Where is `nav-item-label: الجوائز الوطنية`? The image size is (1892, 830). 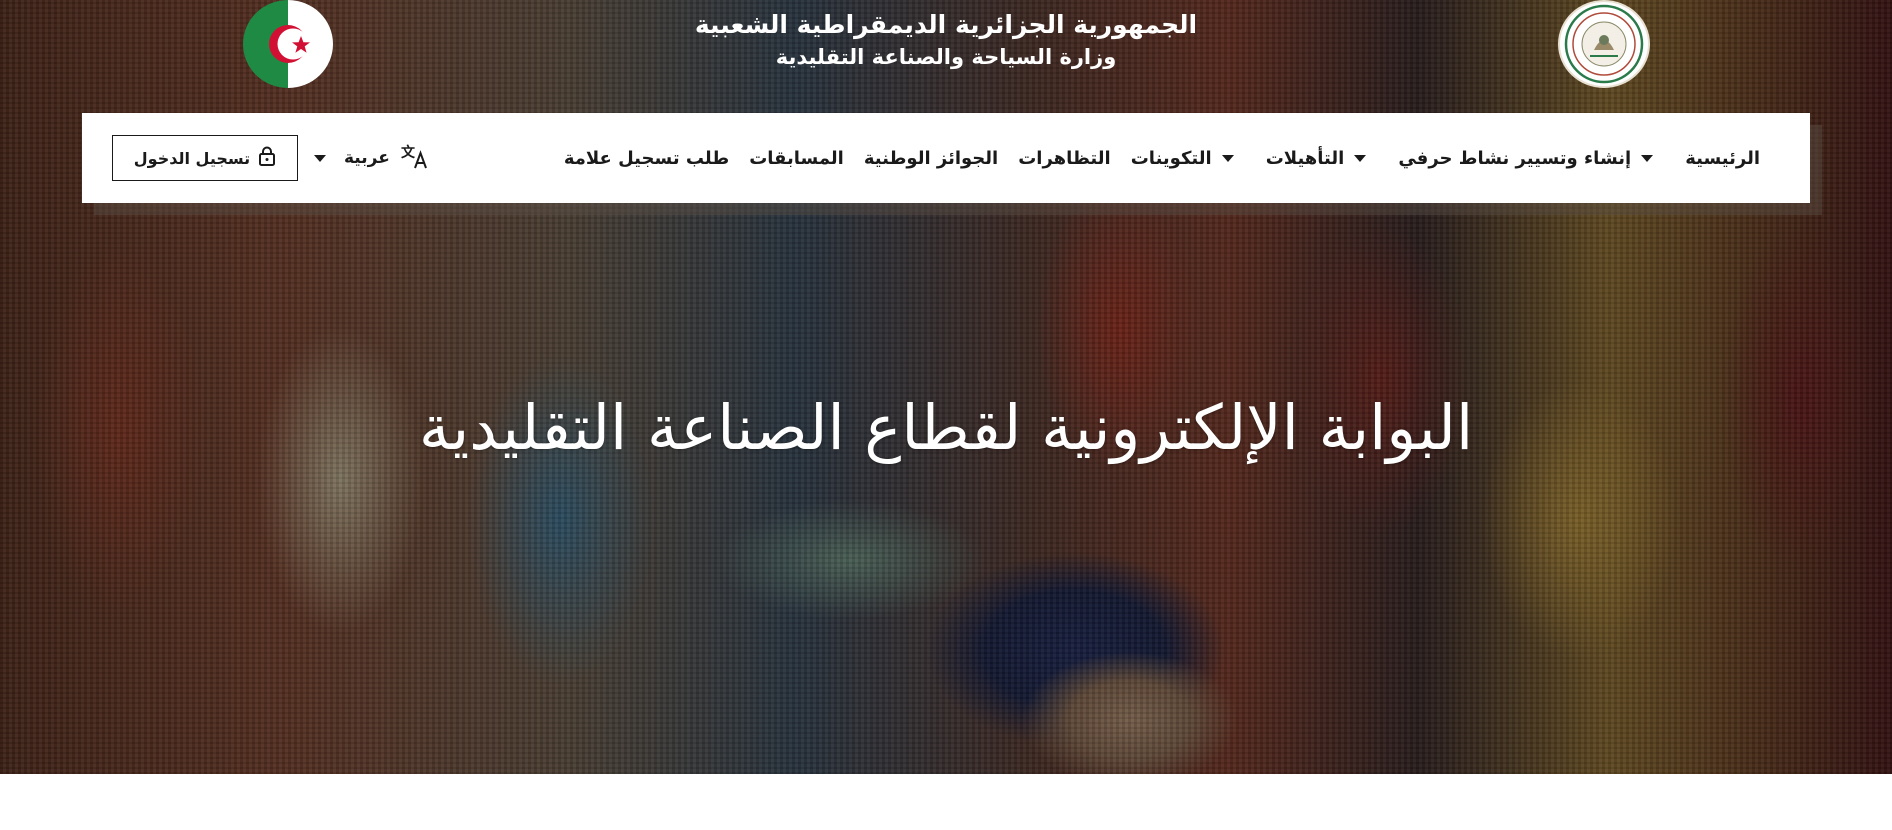 nav-item-label: الجوائز الوطنية is located at coordinates (931, 158).